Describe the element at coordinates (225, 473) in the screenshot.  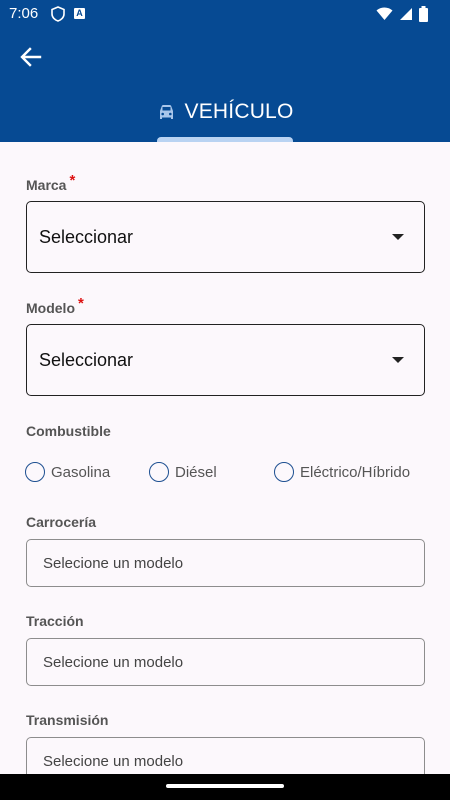
I see `combustible-radio-group: Gasolina Diésel Eléctrico/Híbrido` at that location.